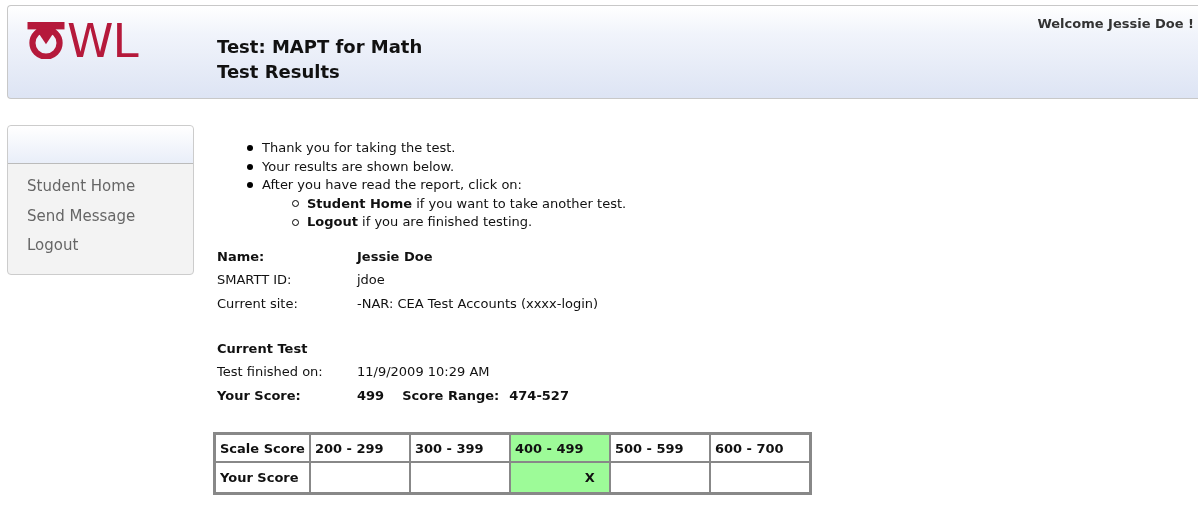 This screenshot has width=1198, height=512. Describe the element at coordinates (262, 448) in the screenshot. I see `table-header: Scale Score` at that location.